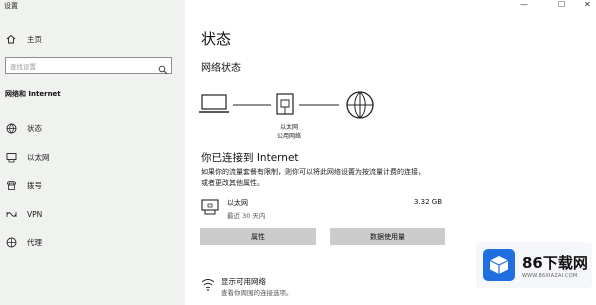  What do you see at coordinates (285, 104) in the screenshot?
I see `ethernet-port-icon` at bounding box center [285, 104].